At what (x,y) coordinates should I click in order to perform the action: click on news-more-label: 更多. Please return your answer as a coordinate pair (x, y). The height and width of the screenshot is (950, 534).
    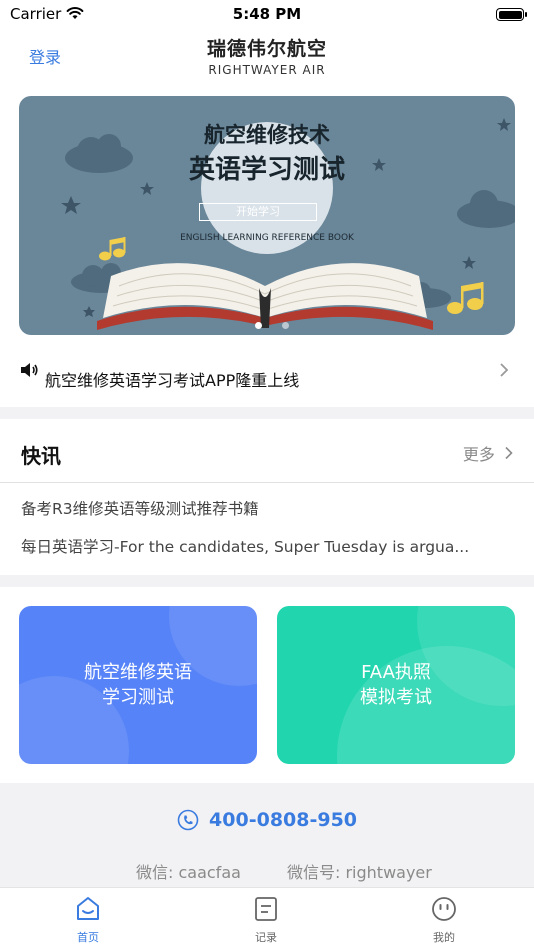
    Looking at the image, I should click on (478, 454).